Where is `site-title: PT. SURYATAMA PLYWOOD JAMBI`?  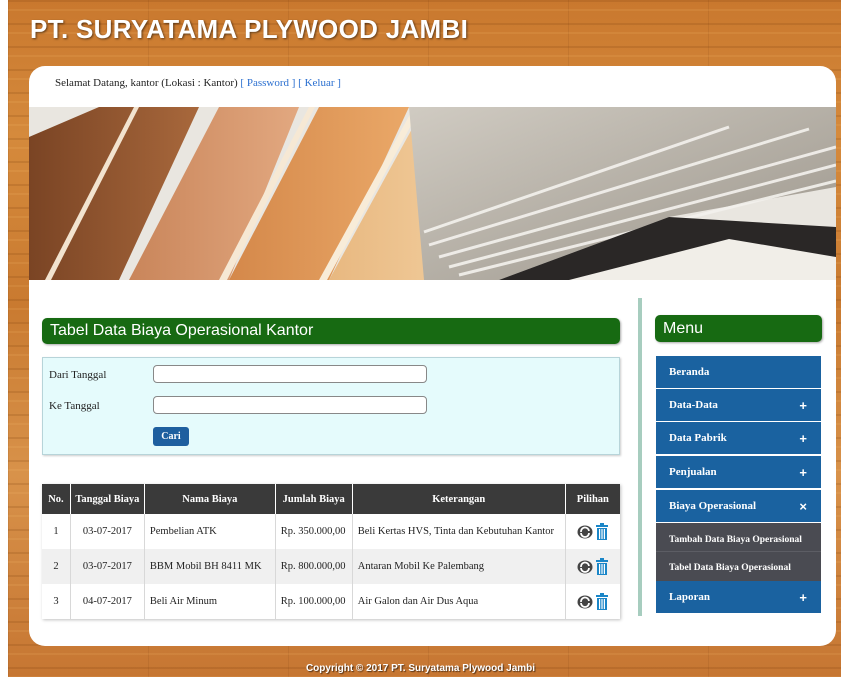 site-title: PT. SURYATAMA PLYWOOD JAMBI is located at coordinates (249, 29).